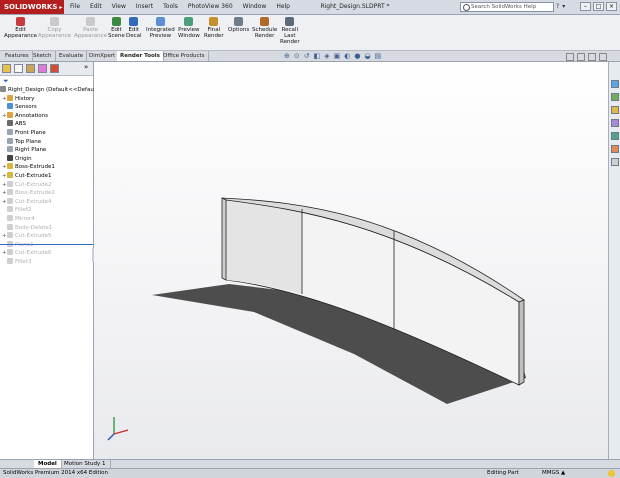 The image size is (620, 478). Describe the element at coordinates (26, 176) in the screenshot. I see `feature-tree-item: + Cut-Extrude1` at that location.